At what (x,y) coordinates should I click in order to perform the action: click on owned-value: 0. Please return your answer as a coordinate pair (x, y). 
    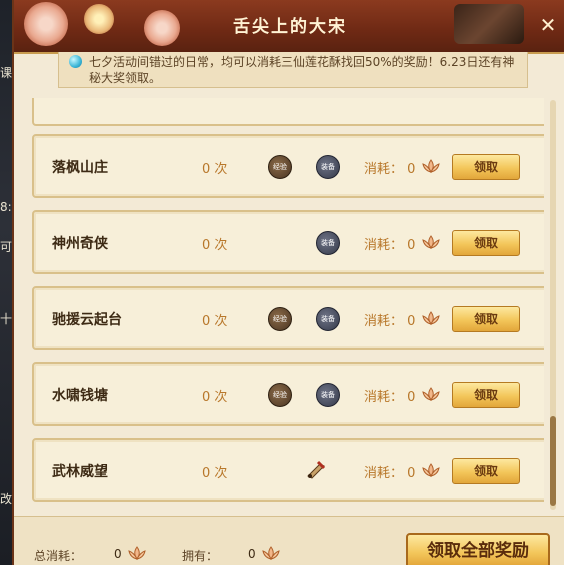
    Looking at the image, I should click on (252, 554).